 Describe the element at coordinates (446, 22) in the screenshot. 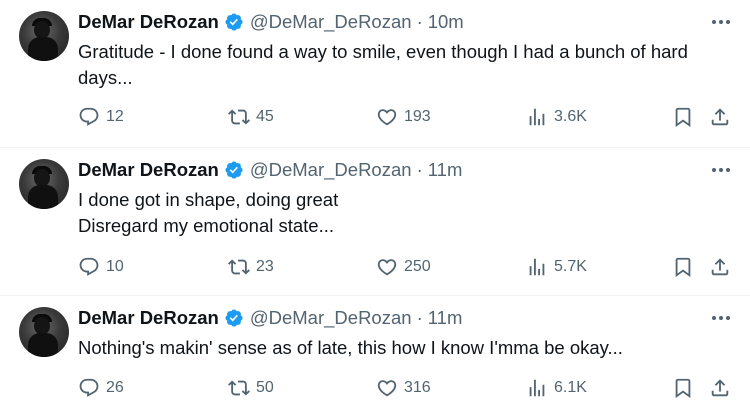

I see `timestamp: 10m` at that location.